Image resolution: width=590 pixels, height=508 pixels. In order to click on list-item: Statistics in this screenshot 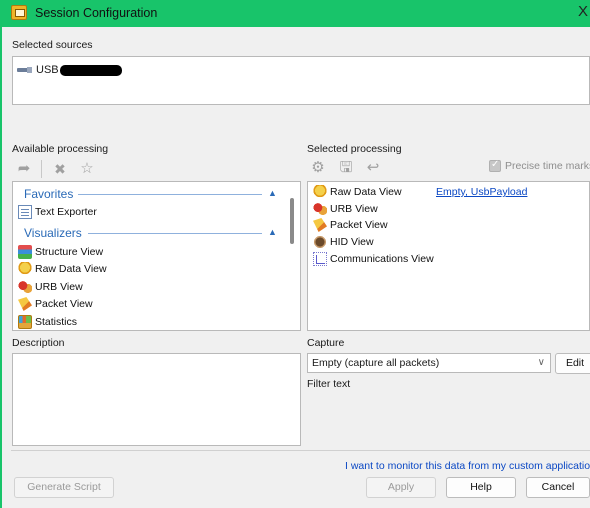, I will do `click(47, 322)`.